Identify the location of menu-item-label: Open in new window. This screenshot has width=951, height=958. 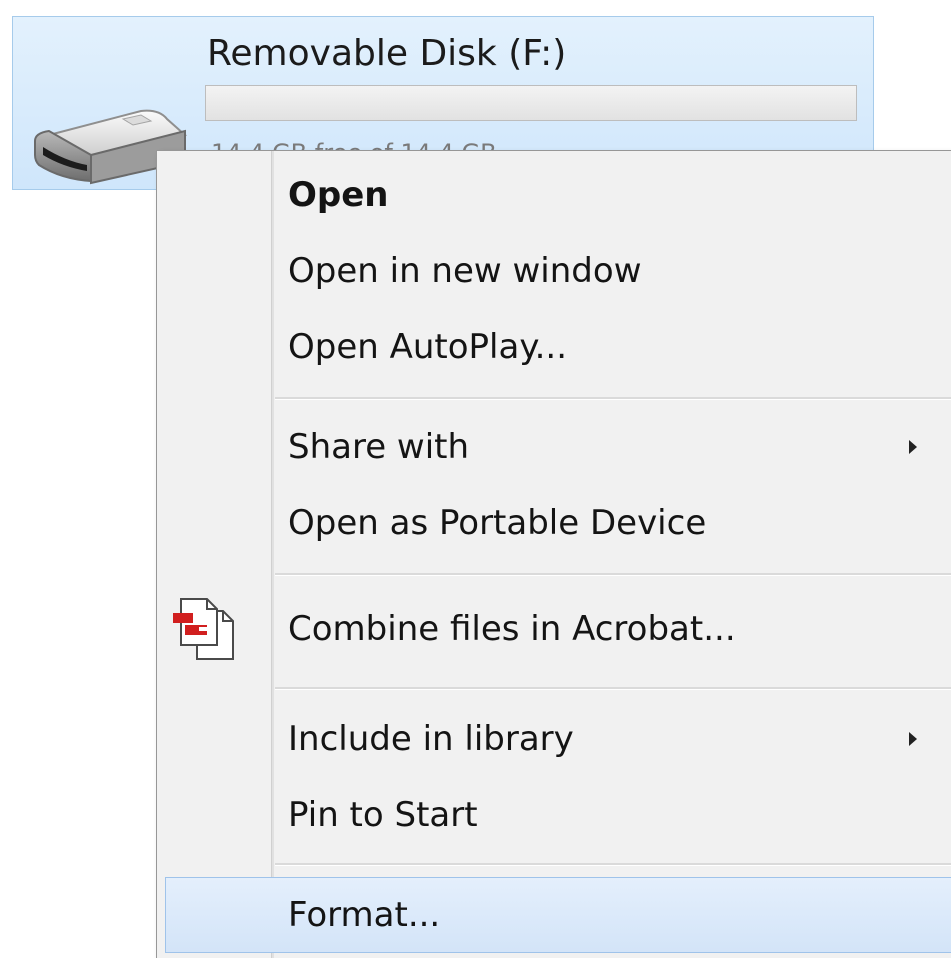
(465, 271).